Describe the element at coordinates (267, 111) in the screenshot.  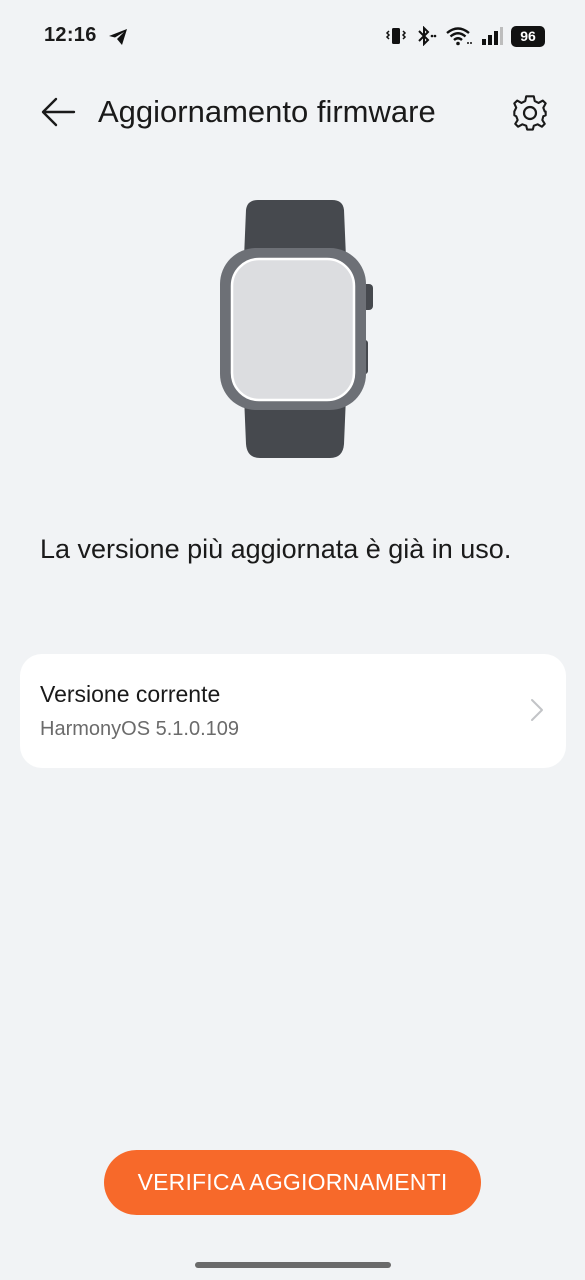
I see `page-title: Aggiornamento firmware` at that location.